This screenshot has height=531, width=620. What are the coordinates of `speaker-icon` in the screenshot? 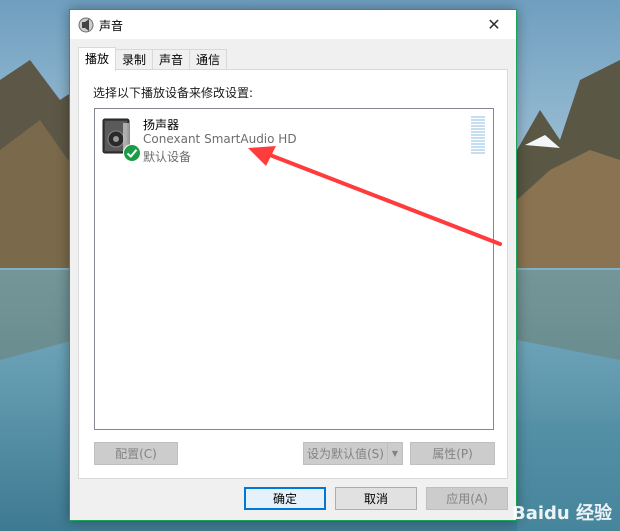 It's located at (86, 25).